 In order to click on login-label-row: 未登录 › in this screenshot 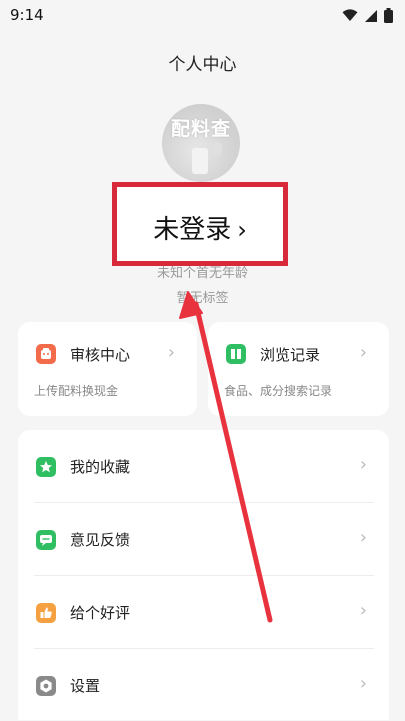, I will do `click(200, 227)`.